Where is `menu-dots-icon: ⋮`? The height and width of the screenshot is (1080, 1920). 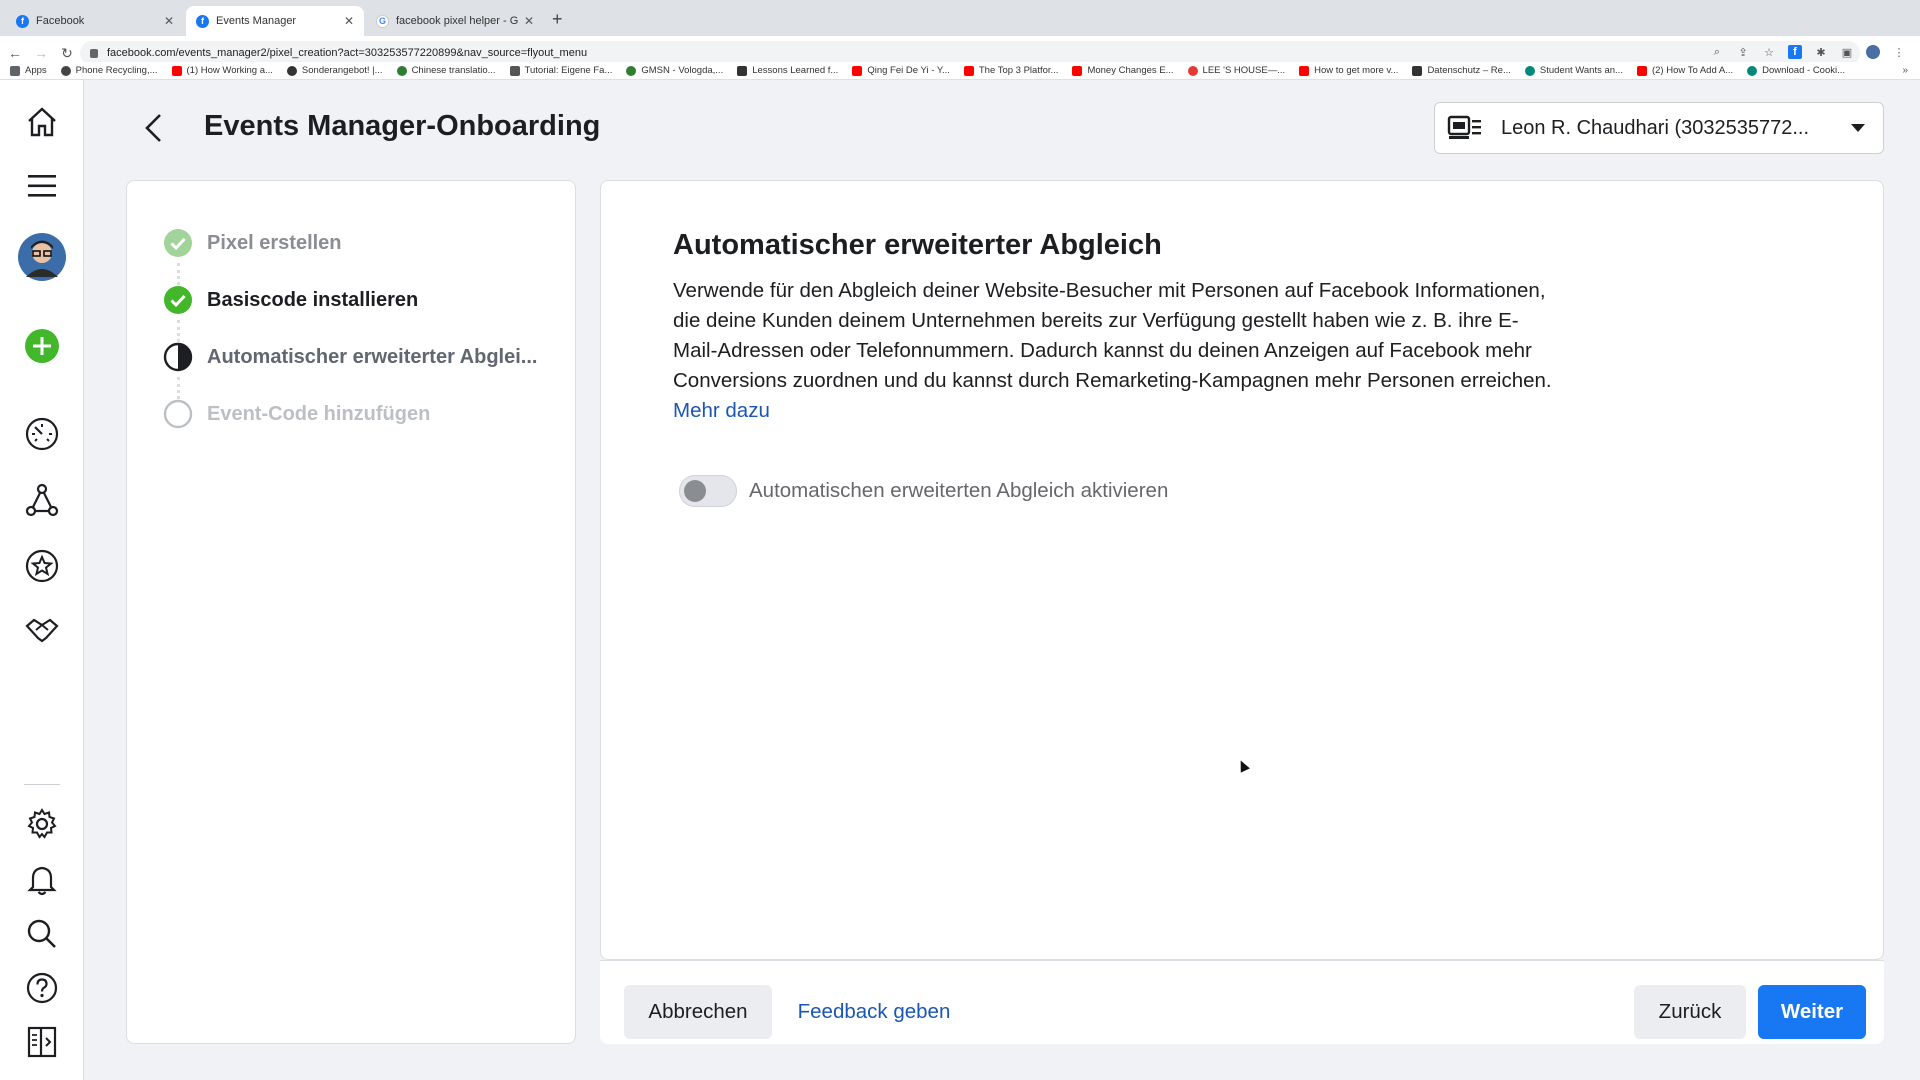 menu-dots-icon: ⋮ is located at coordinates (1899, 52).